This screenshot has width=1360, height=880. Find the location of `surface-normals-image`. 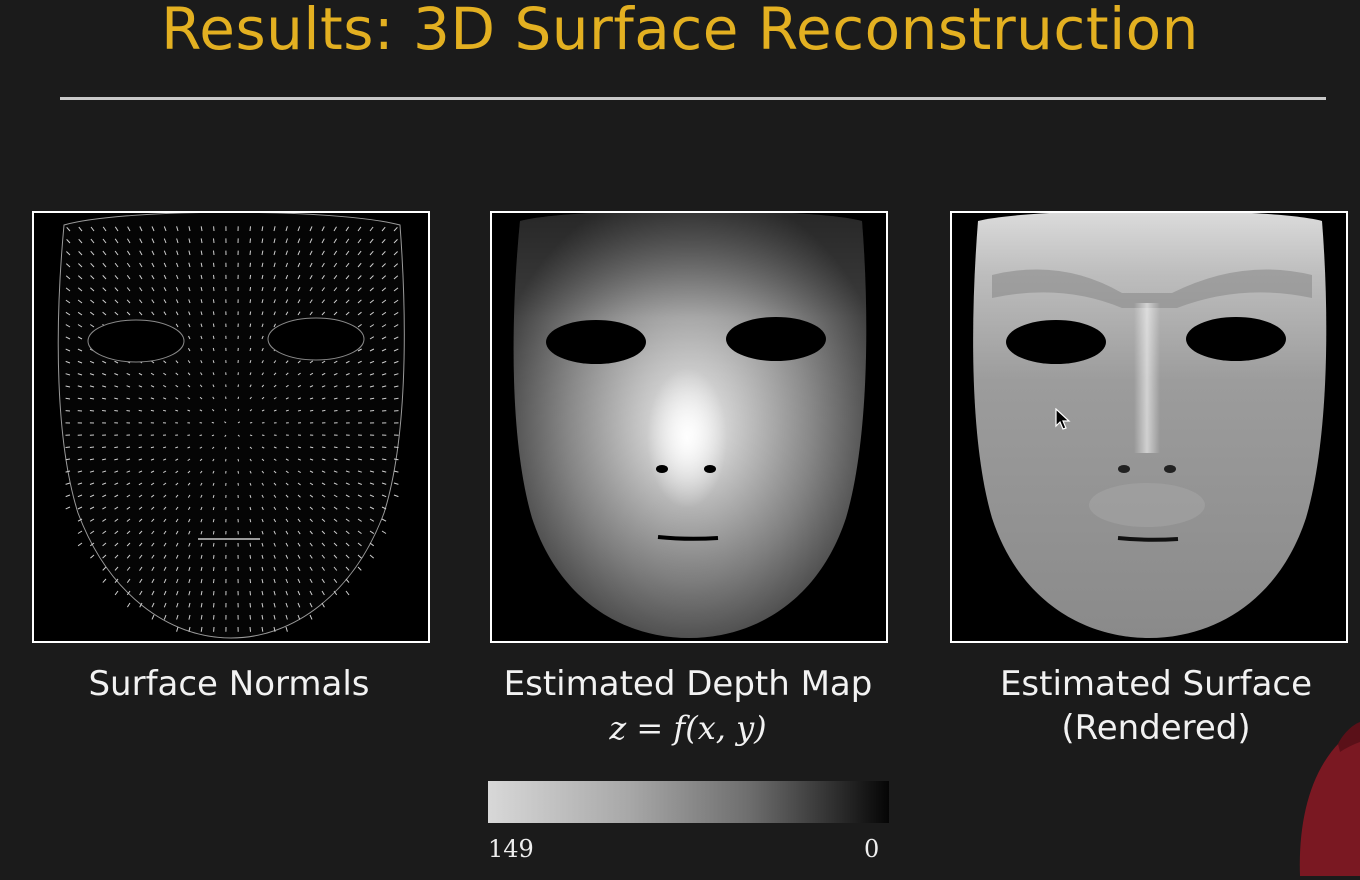

surface-normals-image is located at coordinates (231, 427).